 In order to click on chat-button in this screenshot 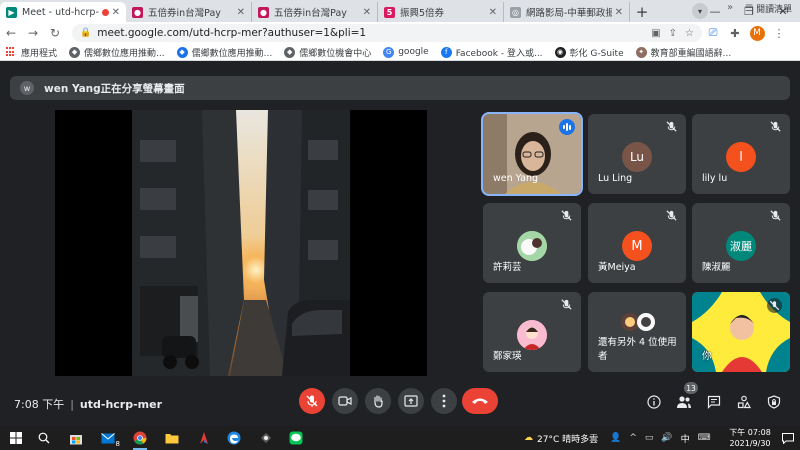, I will do `click(714, 402)`.